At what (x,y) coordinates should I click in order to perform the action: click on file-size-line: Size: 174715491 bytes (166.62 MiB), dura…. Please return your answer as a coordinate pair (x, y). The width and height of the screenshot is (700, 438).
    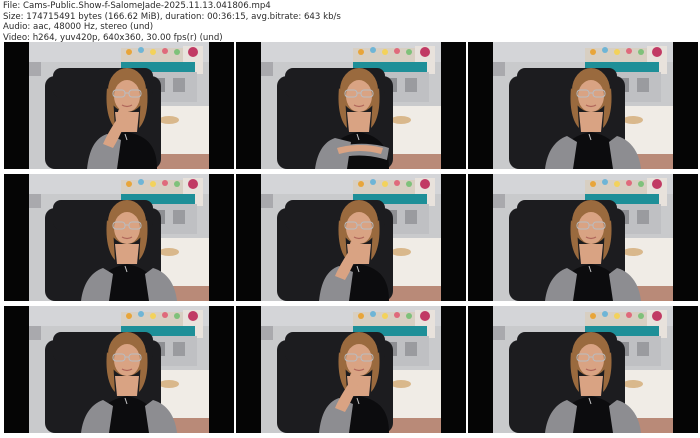
    Looking at the image, I should click on (172, 16).